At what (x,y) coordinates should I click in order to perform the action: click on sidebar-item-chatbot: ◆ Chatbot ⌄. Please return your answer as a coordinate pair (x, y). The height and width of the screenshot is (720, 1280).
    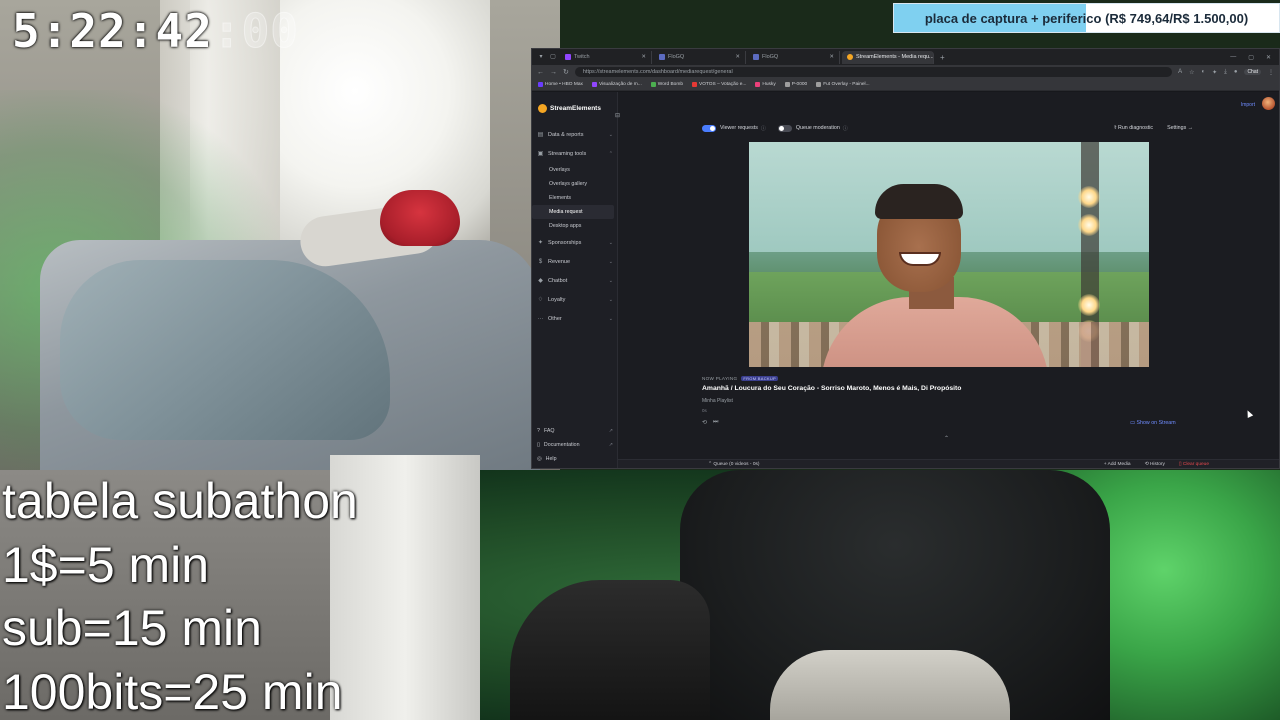
    Looking at the image, I should click on (574, 280).